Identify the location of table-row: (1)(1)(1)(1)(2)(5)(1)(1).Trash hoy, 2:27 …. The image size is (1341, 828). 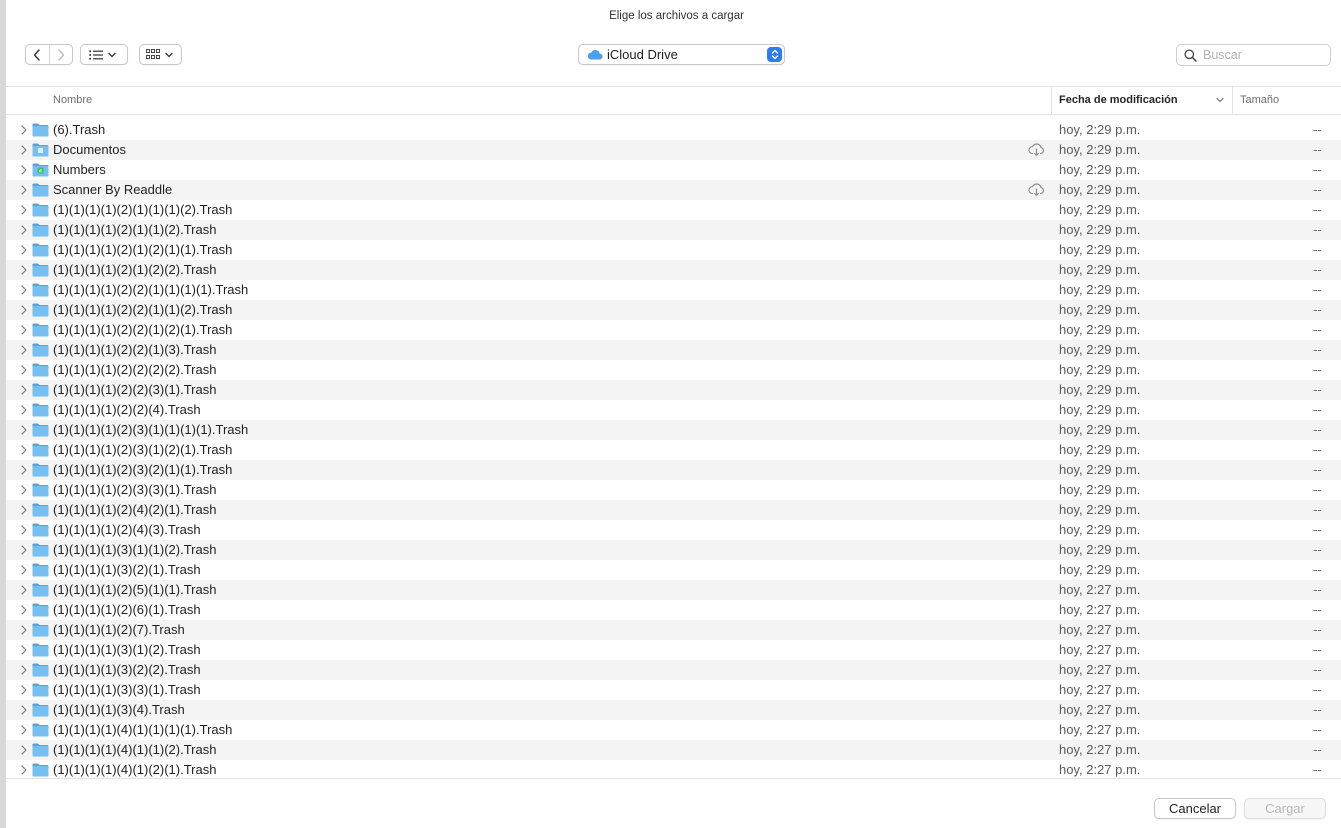
(673, 590).